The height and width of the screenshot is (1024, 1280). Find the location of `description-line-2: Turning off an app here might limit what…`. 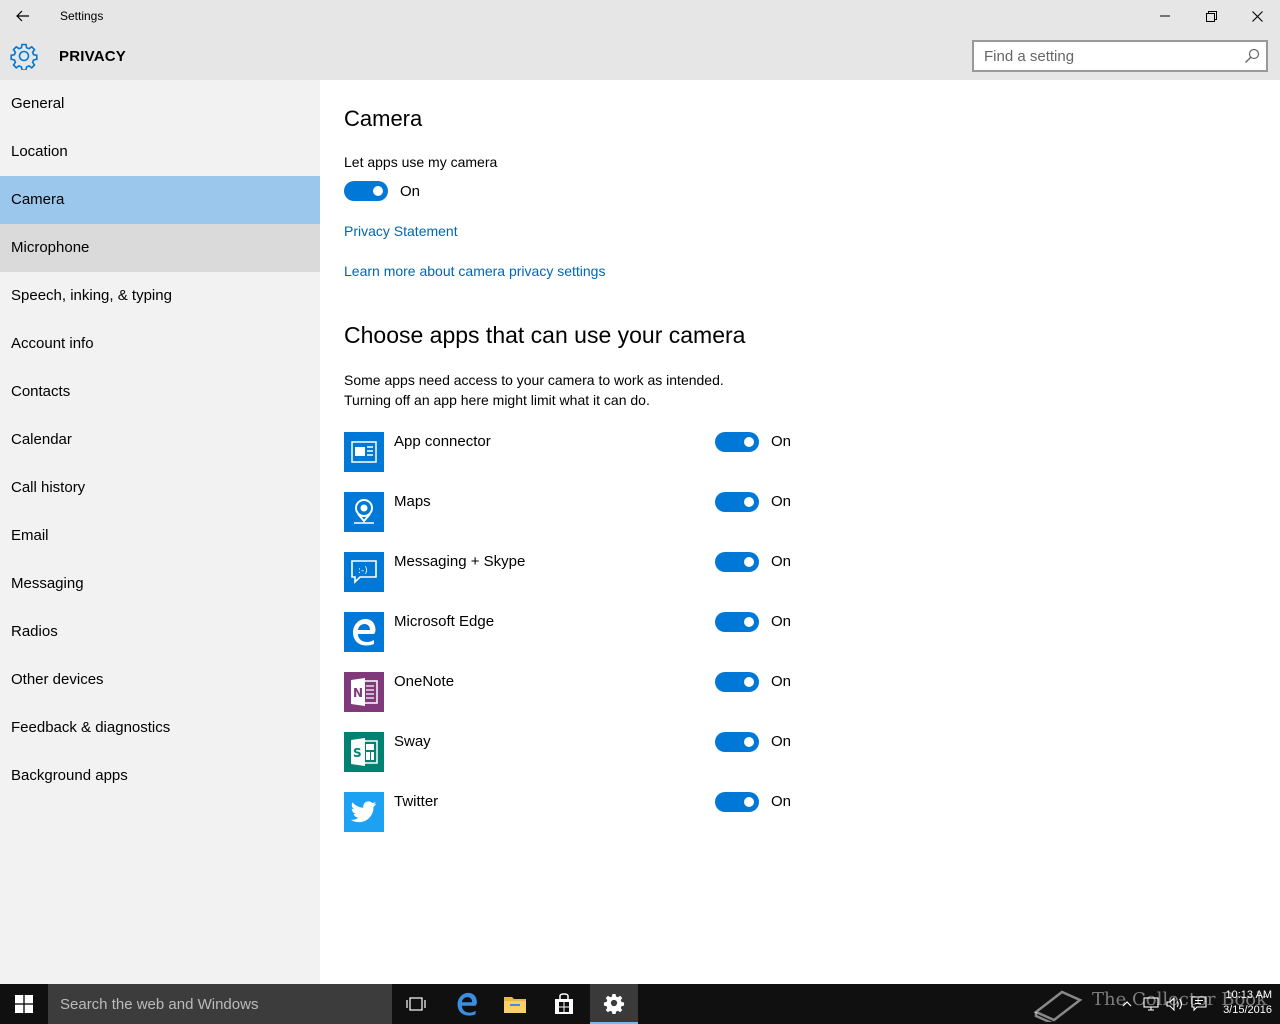

description-line-2: Turning off an app here might limit what… is located at coordinates (497, 400).